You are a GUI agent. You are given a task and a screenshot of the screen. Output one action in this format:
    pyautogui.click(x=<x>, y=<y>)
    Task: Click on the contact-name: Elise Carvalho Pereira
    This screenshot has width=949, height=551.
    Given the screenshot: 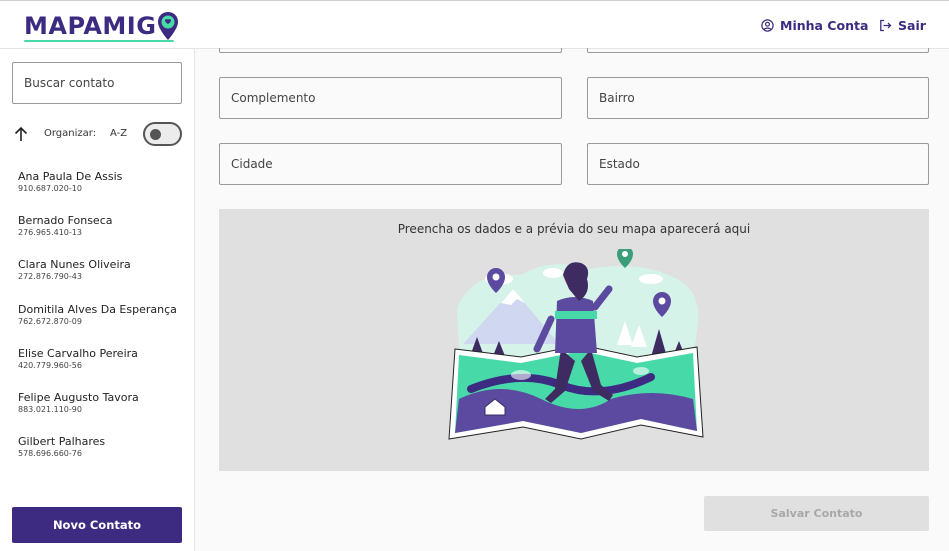 What is the action you would take?
    pyautogui.click(x=78, y=353)
    